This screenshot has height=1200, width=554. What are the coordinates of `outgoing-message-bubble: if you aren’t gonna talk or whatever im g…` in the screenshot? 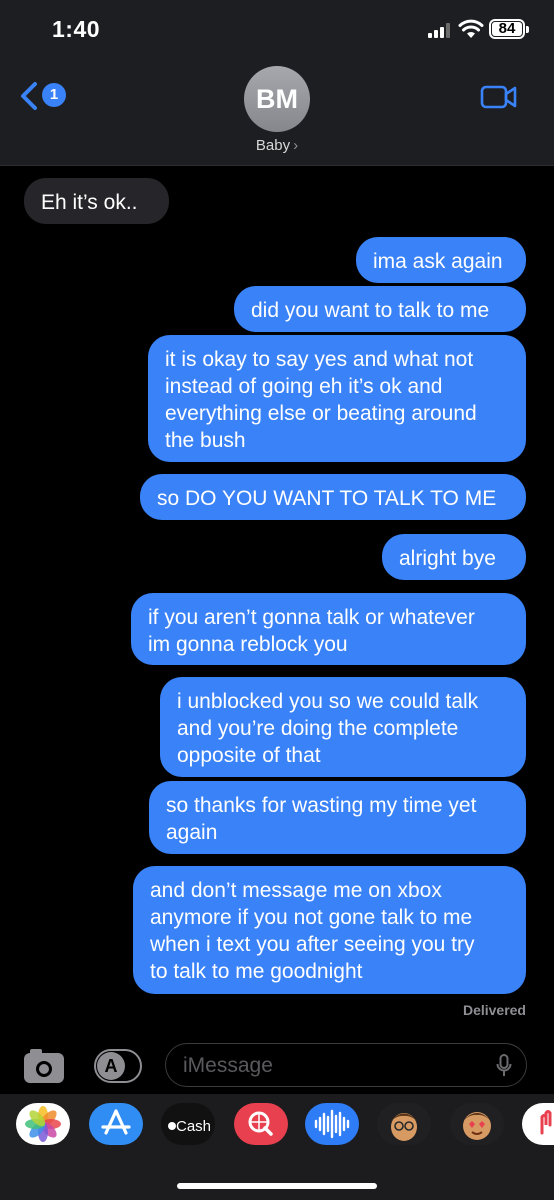 It's located at (328, 629).